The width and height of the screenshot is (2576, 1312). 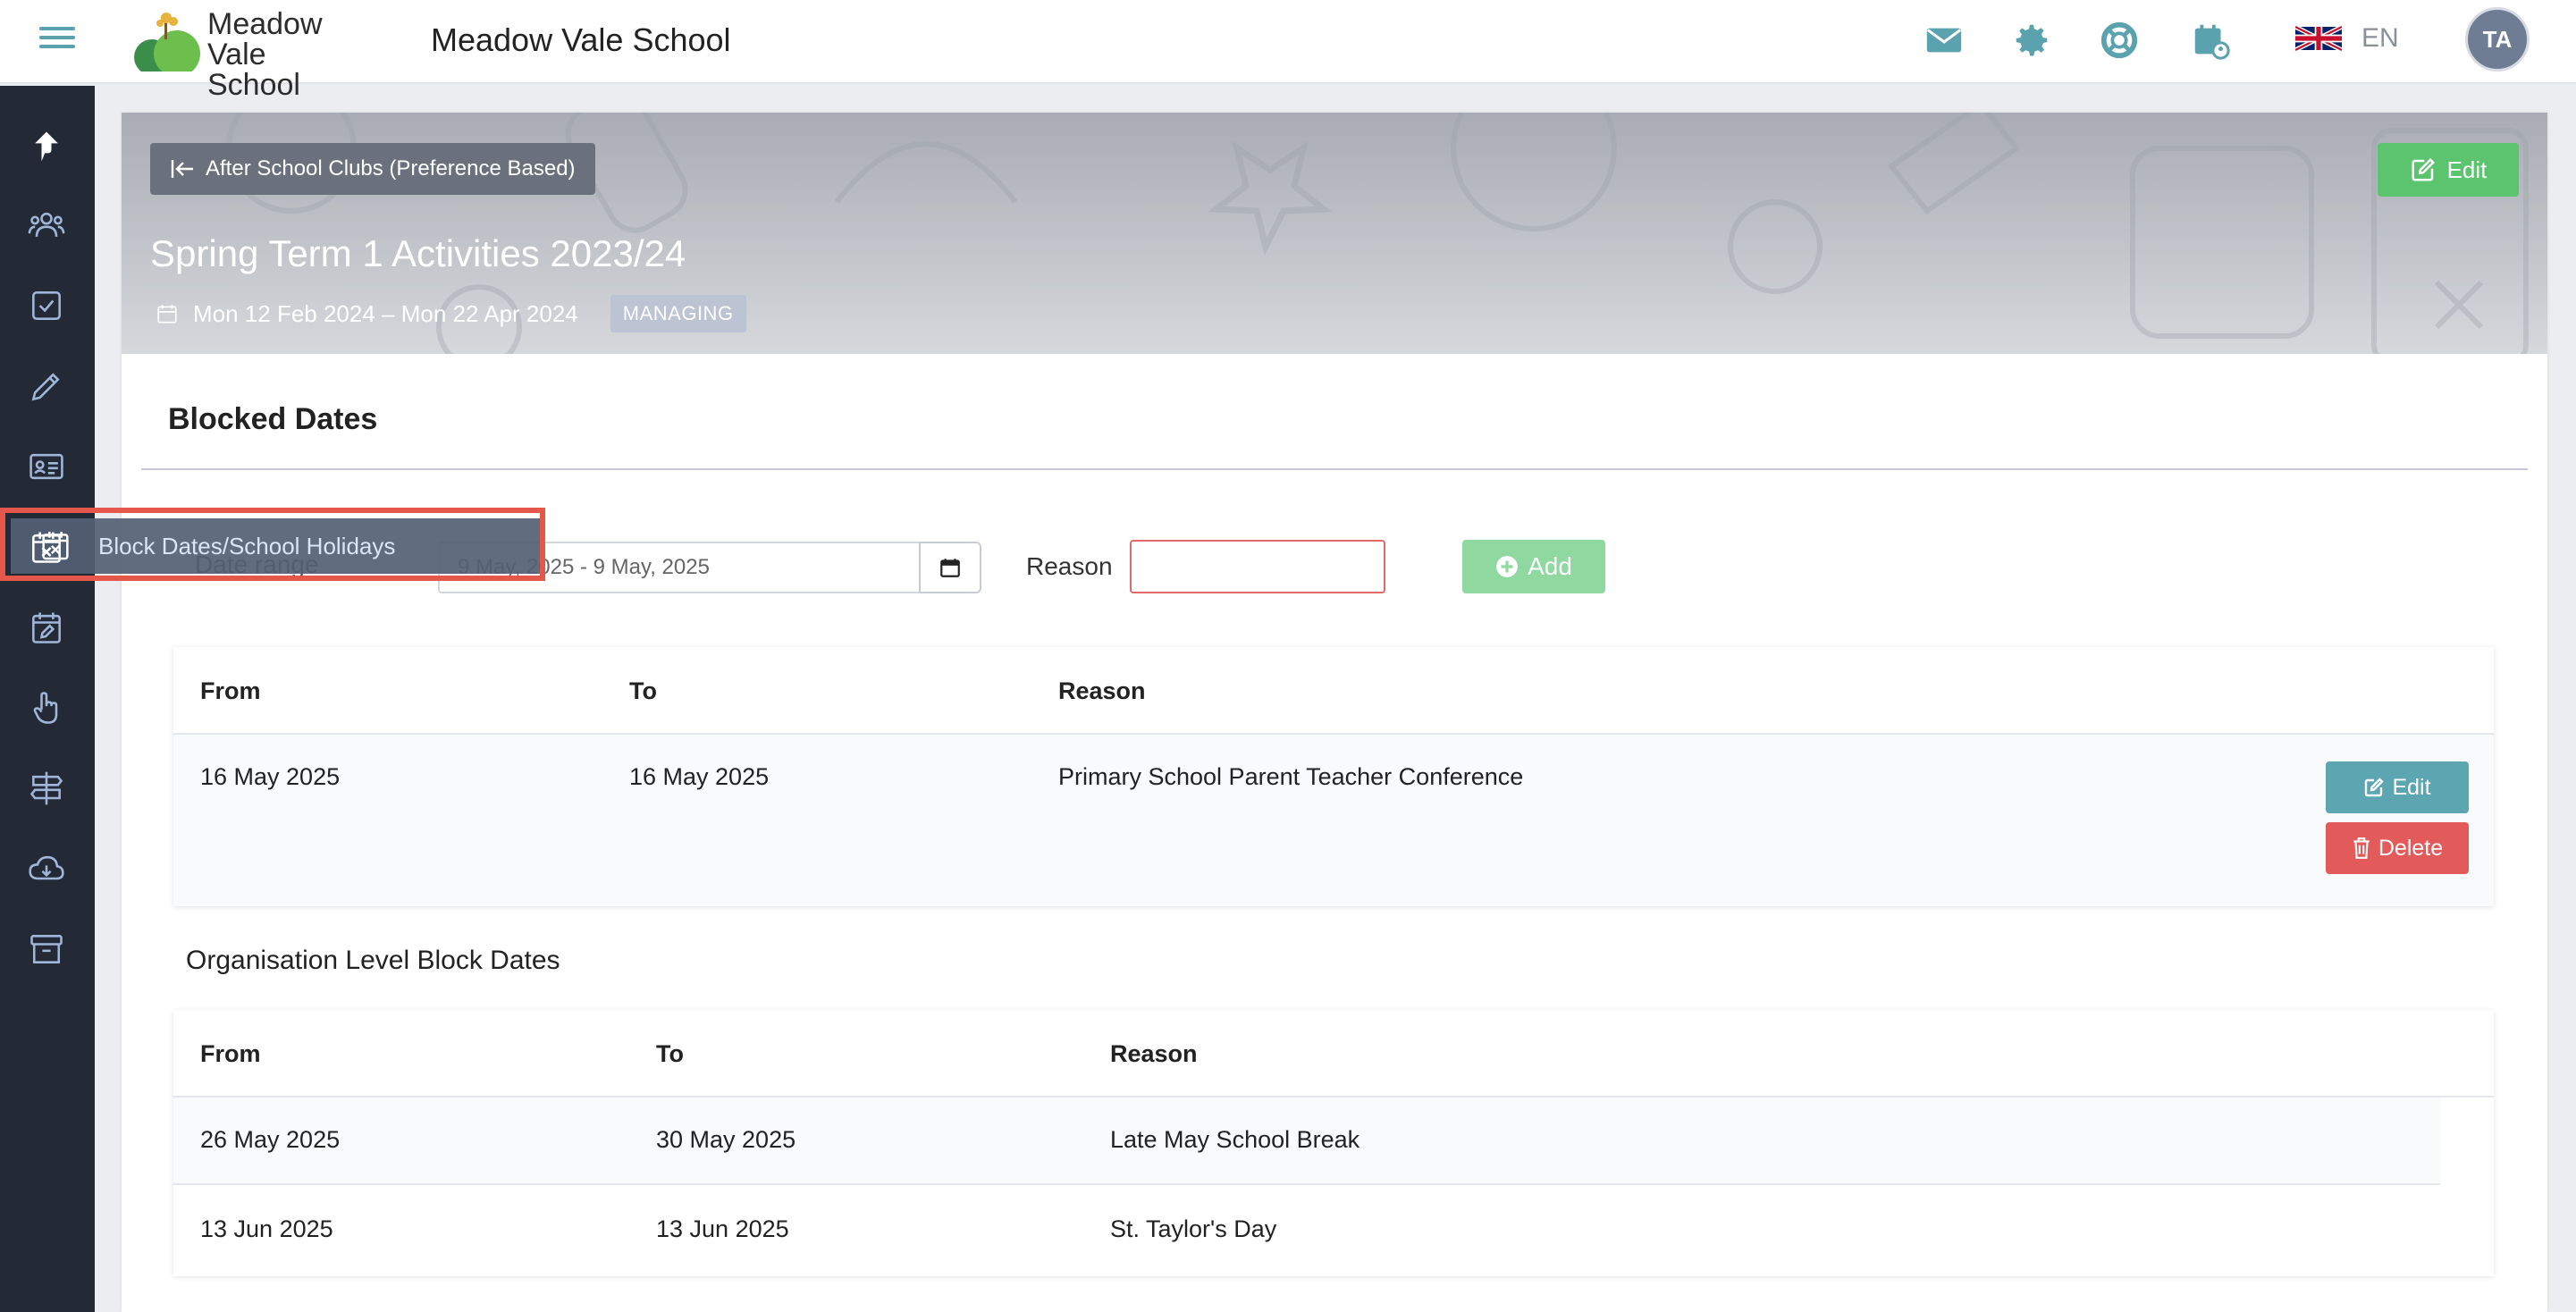 I want to click on sidebar-tooltip-highlight: Block Dates/School Holidays, so click(x=273, y=544).